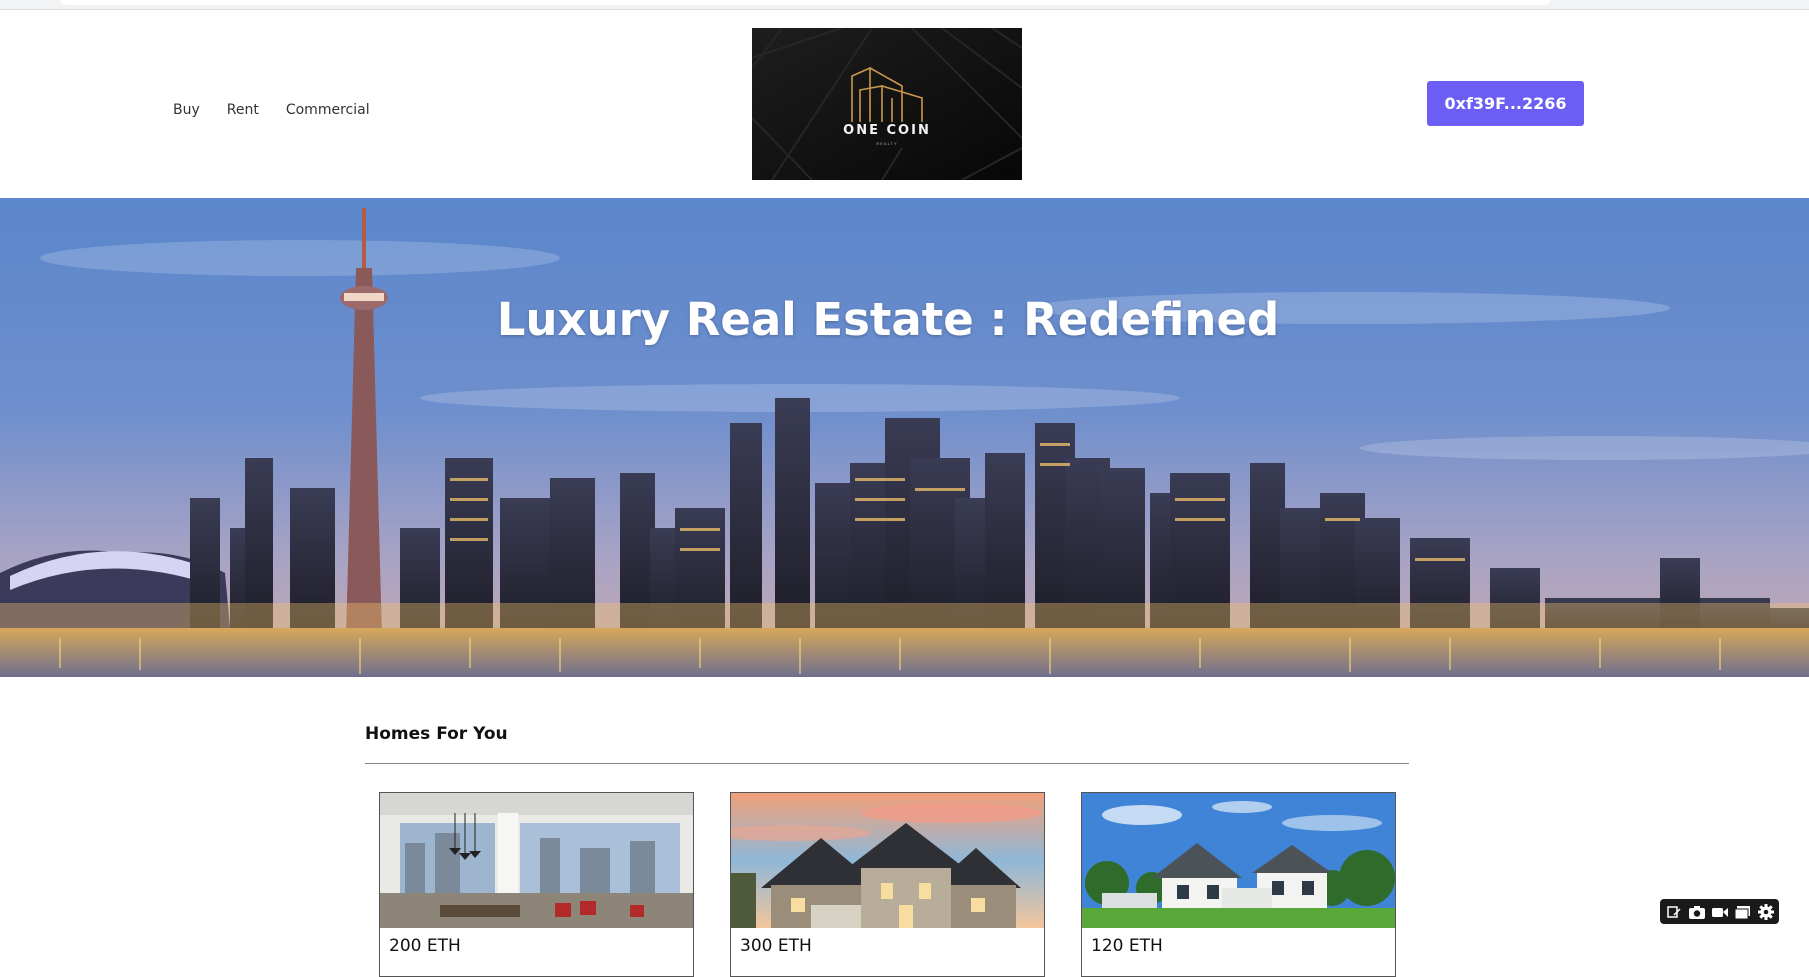  Describe the element at coordinates (1673, 912) in the screenshot. I see `screenshot-edit-icon` at that location.